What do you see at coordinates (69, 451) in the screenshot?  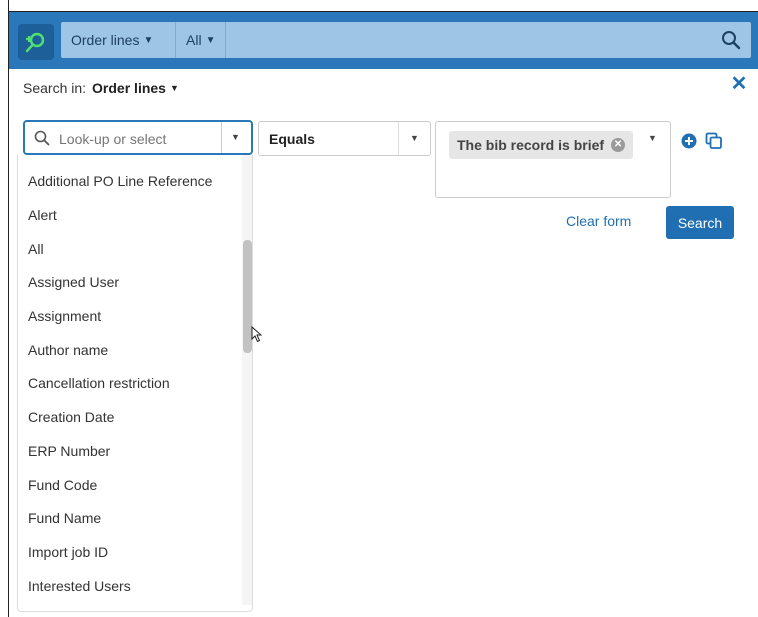 I see `list-item: ERP Number` at bounding box center [69, 451].